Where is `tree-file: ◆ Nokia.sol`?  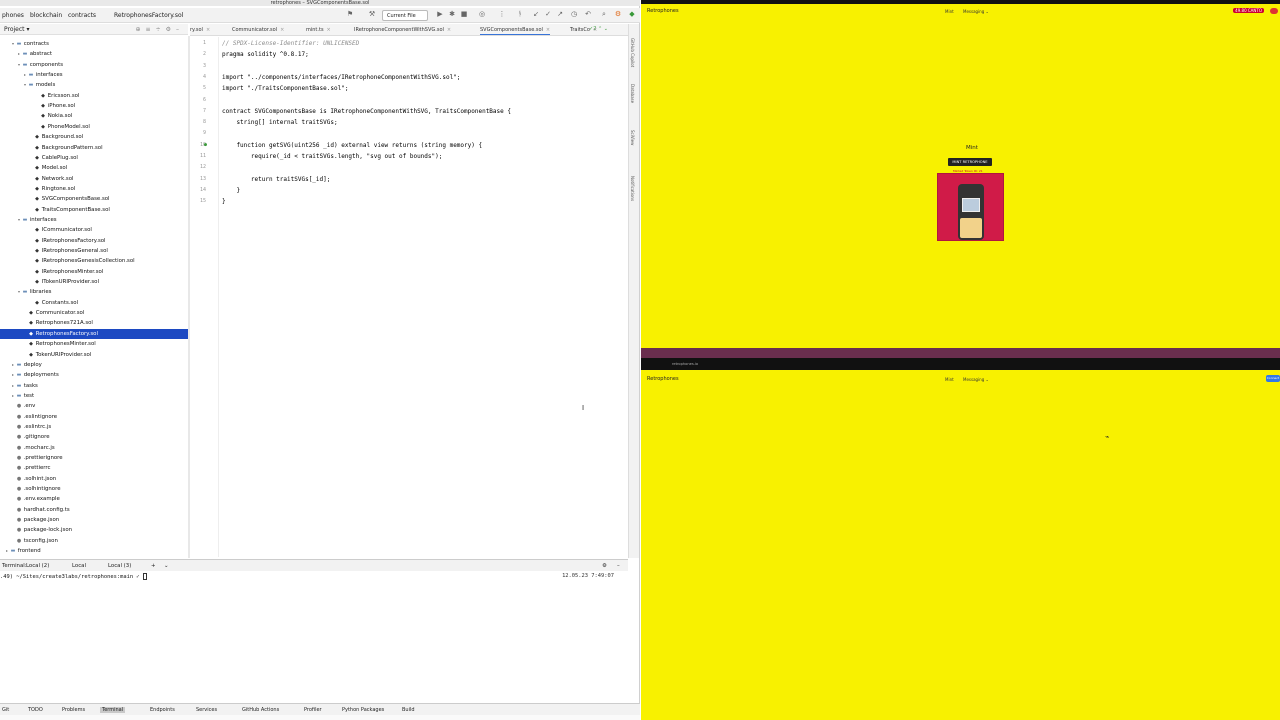
tree-file: ◆ Nokia.sol is located at coordinates (94, 116).